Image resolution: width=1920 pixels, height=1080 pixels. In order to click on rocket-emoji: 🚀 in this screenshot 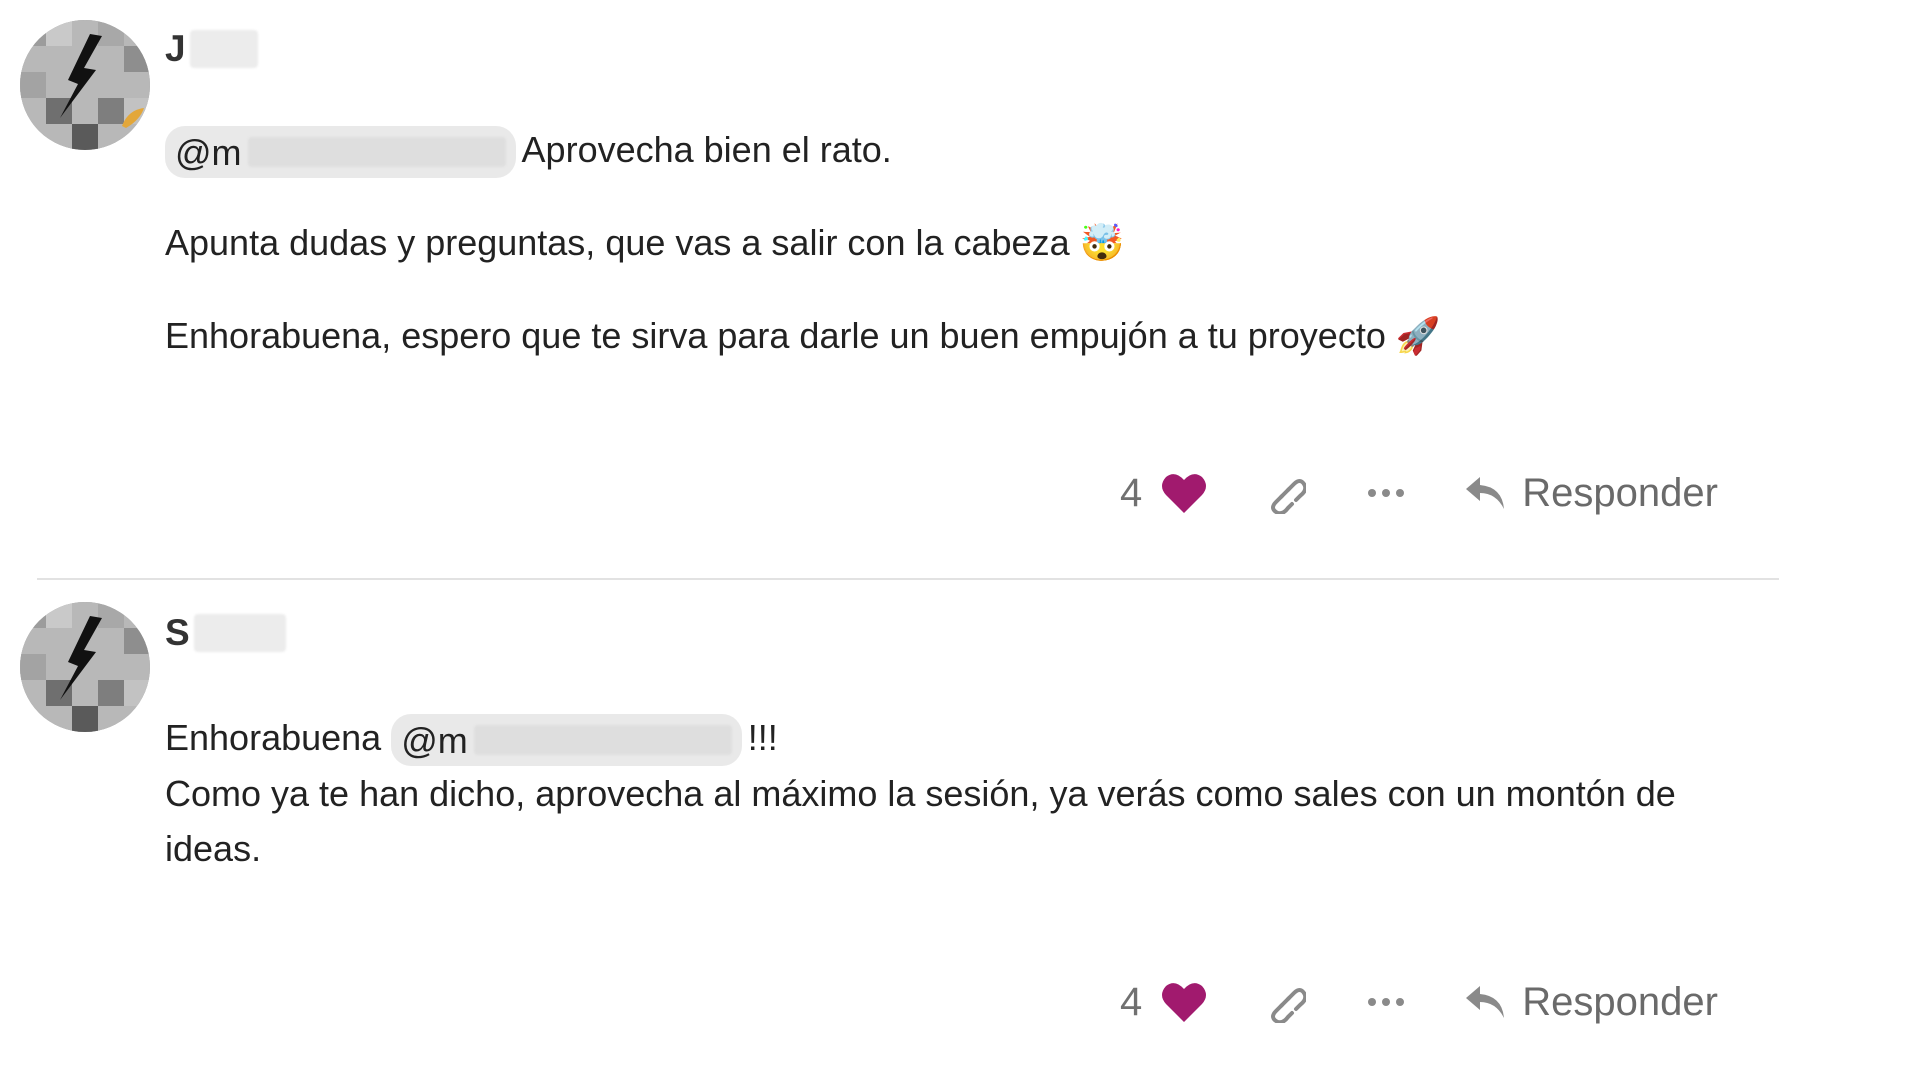, I will do `click(1418, 337)`.